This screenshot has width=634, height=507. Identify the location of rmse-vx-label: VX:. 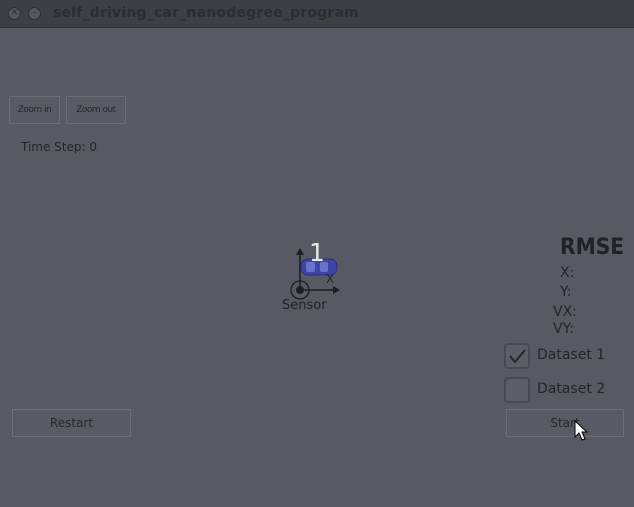
(565, 312).